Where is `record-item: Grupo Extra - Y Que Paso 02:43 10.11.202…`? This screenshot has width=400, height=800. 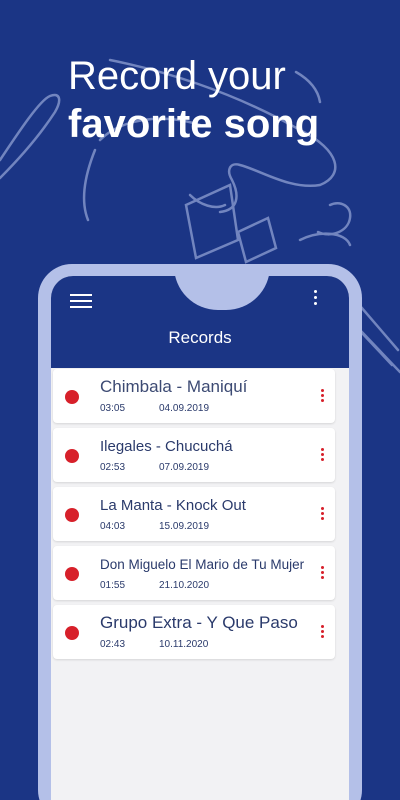 record-item: Grupo Extra - Y Que Paso 02:43 10.11.202… is located at coordinates (194, 632).